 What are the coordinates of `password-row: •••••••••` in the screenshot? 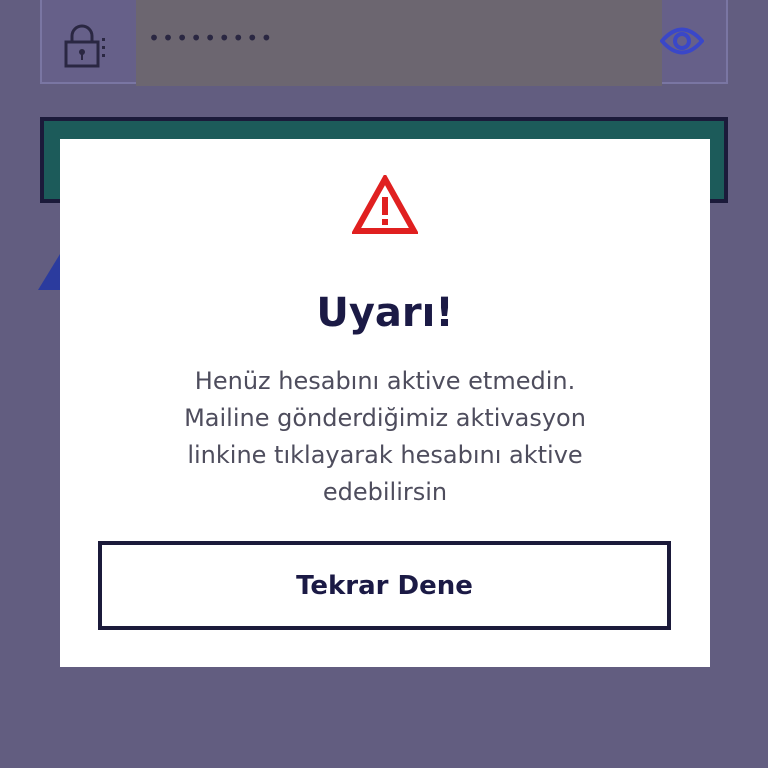 It's located at (384, 43).